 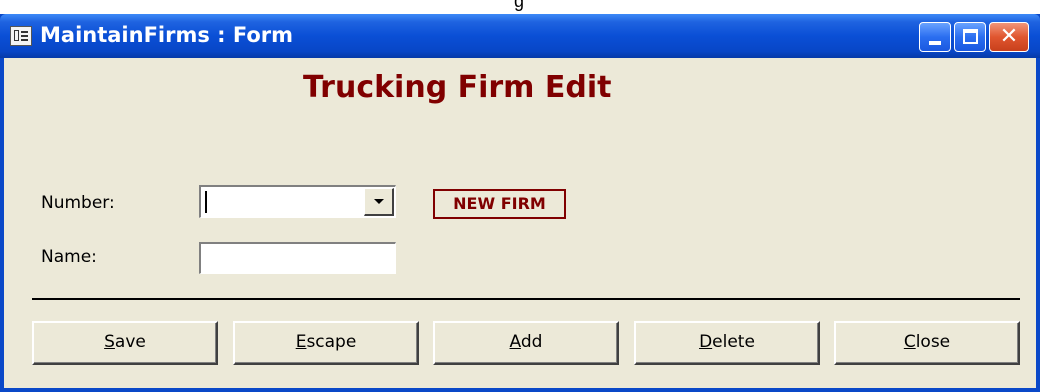 I want to click on close-button-accelerator: C, so click(x=909, y=342).